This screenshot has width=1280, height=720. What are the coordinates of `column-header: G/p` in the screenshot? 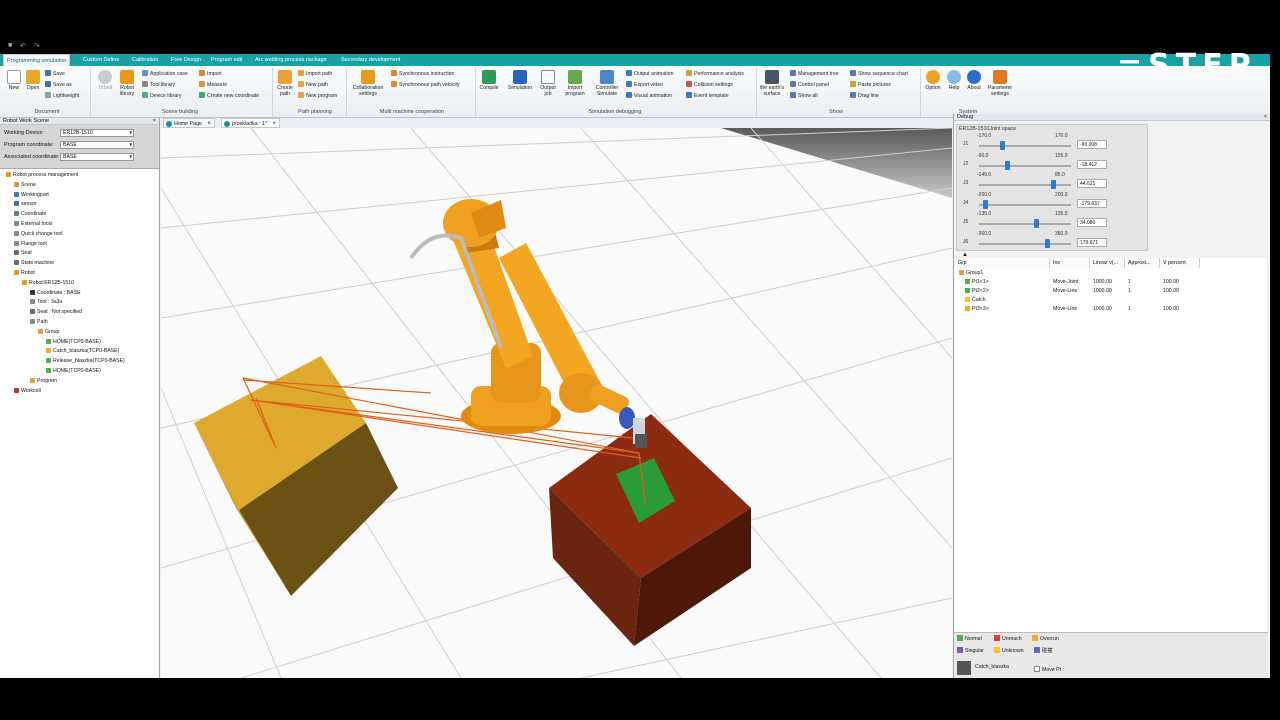 It's located at (1002, 263).